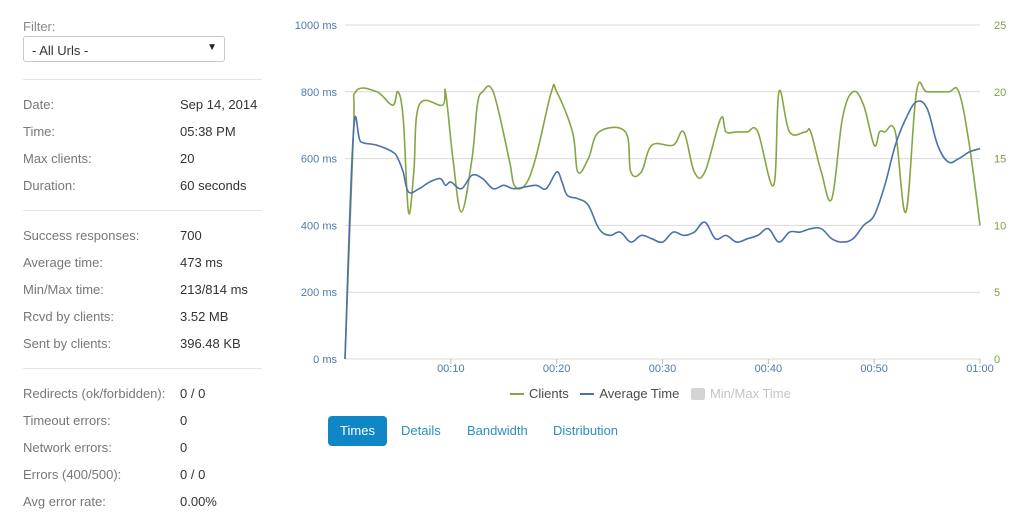 This screenshot has width=1034, height=526. I want to click on tab-distribution: Distribution, so click(585, 431).